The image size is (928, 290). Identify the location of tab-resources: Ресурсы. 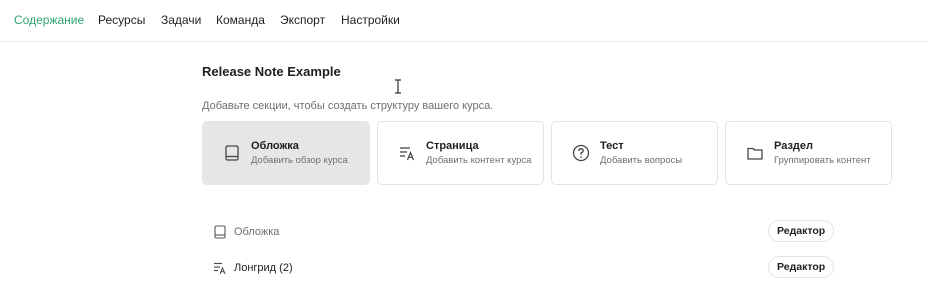
(121, 20).